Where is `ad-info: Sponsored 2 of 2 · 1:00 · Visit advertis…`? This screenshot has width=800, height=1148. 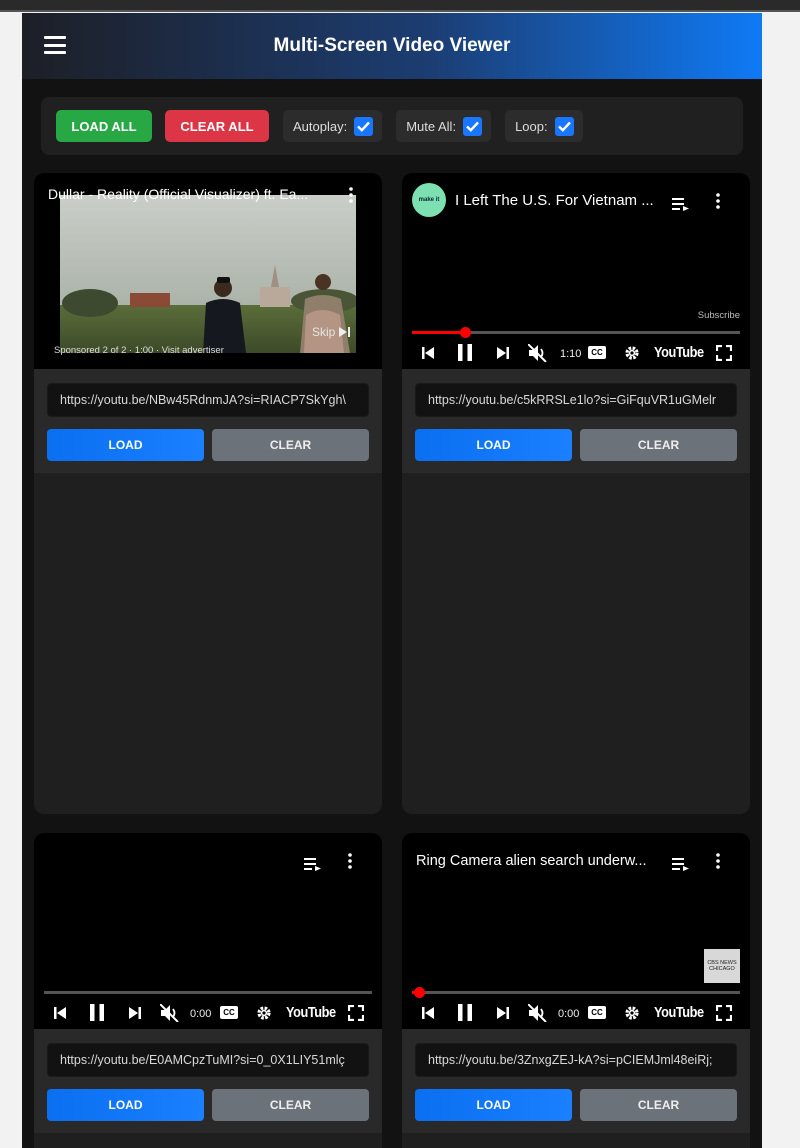 ad-info: Sponsored 2 of 2 · 1:00 · Visit advertis… is located at coordinates (139, 350).